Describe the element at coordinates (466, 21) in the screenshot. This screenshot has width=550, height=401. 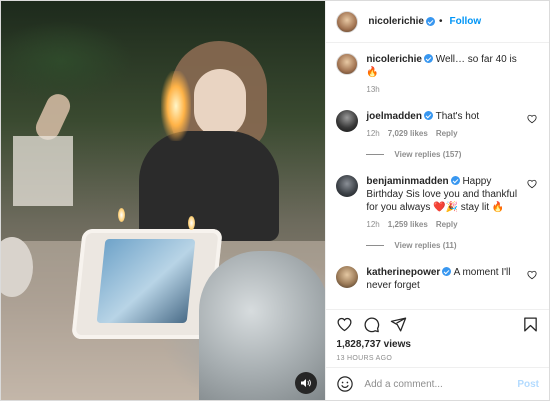
I see `follow-button: Follow` at that location.